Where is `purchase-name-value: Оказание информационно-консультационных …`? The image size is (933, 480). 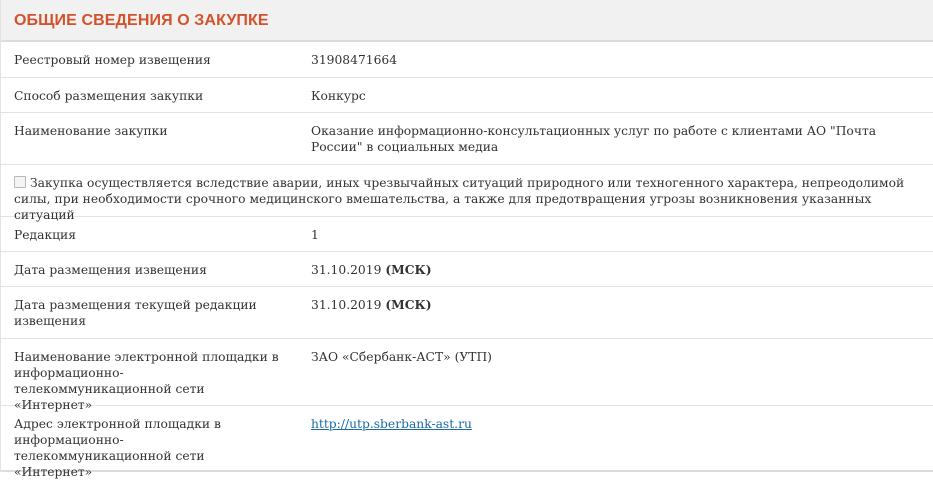 purchase-name-value: Оказание информационно-консультационных … is located at coordinates (594, 139).